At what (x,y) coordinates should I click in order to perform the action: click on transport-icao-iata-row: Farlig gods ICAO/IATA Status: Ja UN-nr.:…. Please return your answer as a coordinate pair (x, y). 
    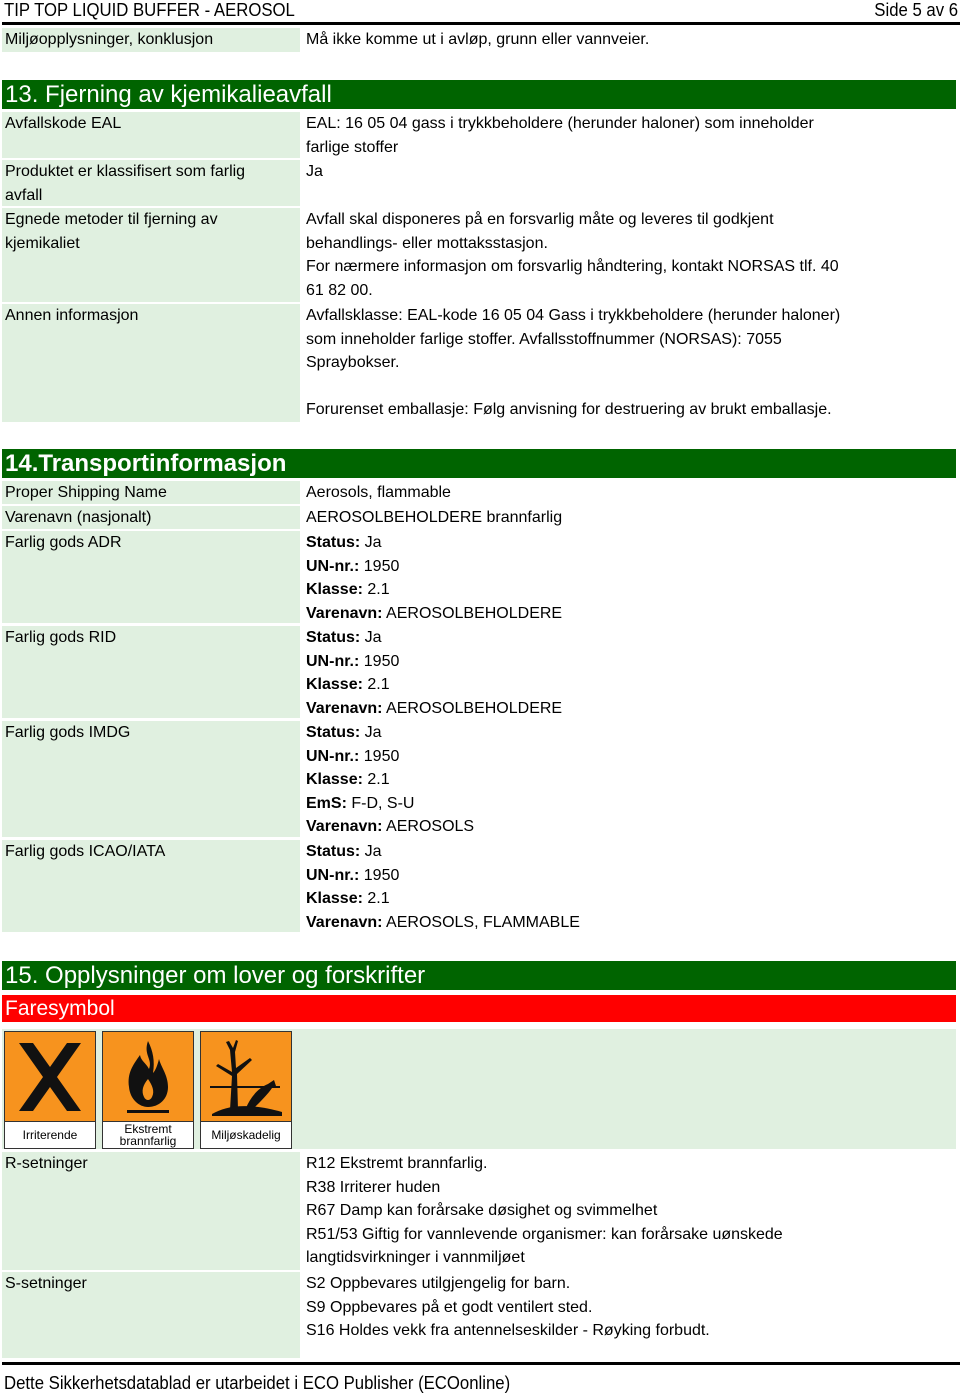
    Looking at the image, I should click on (480, 886).